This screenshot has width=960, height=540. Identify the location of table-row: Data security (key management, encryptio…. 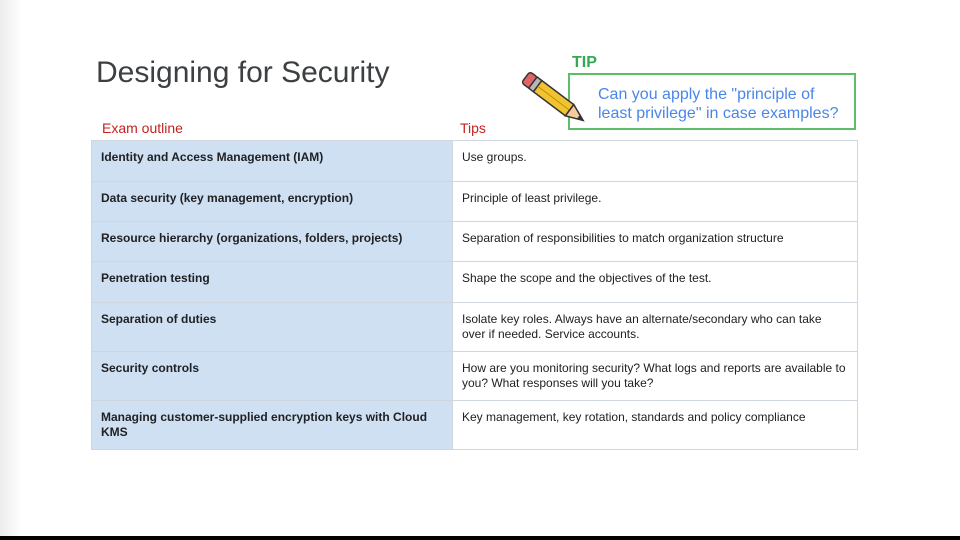
(474, 201).